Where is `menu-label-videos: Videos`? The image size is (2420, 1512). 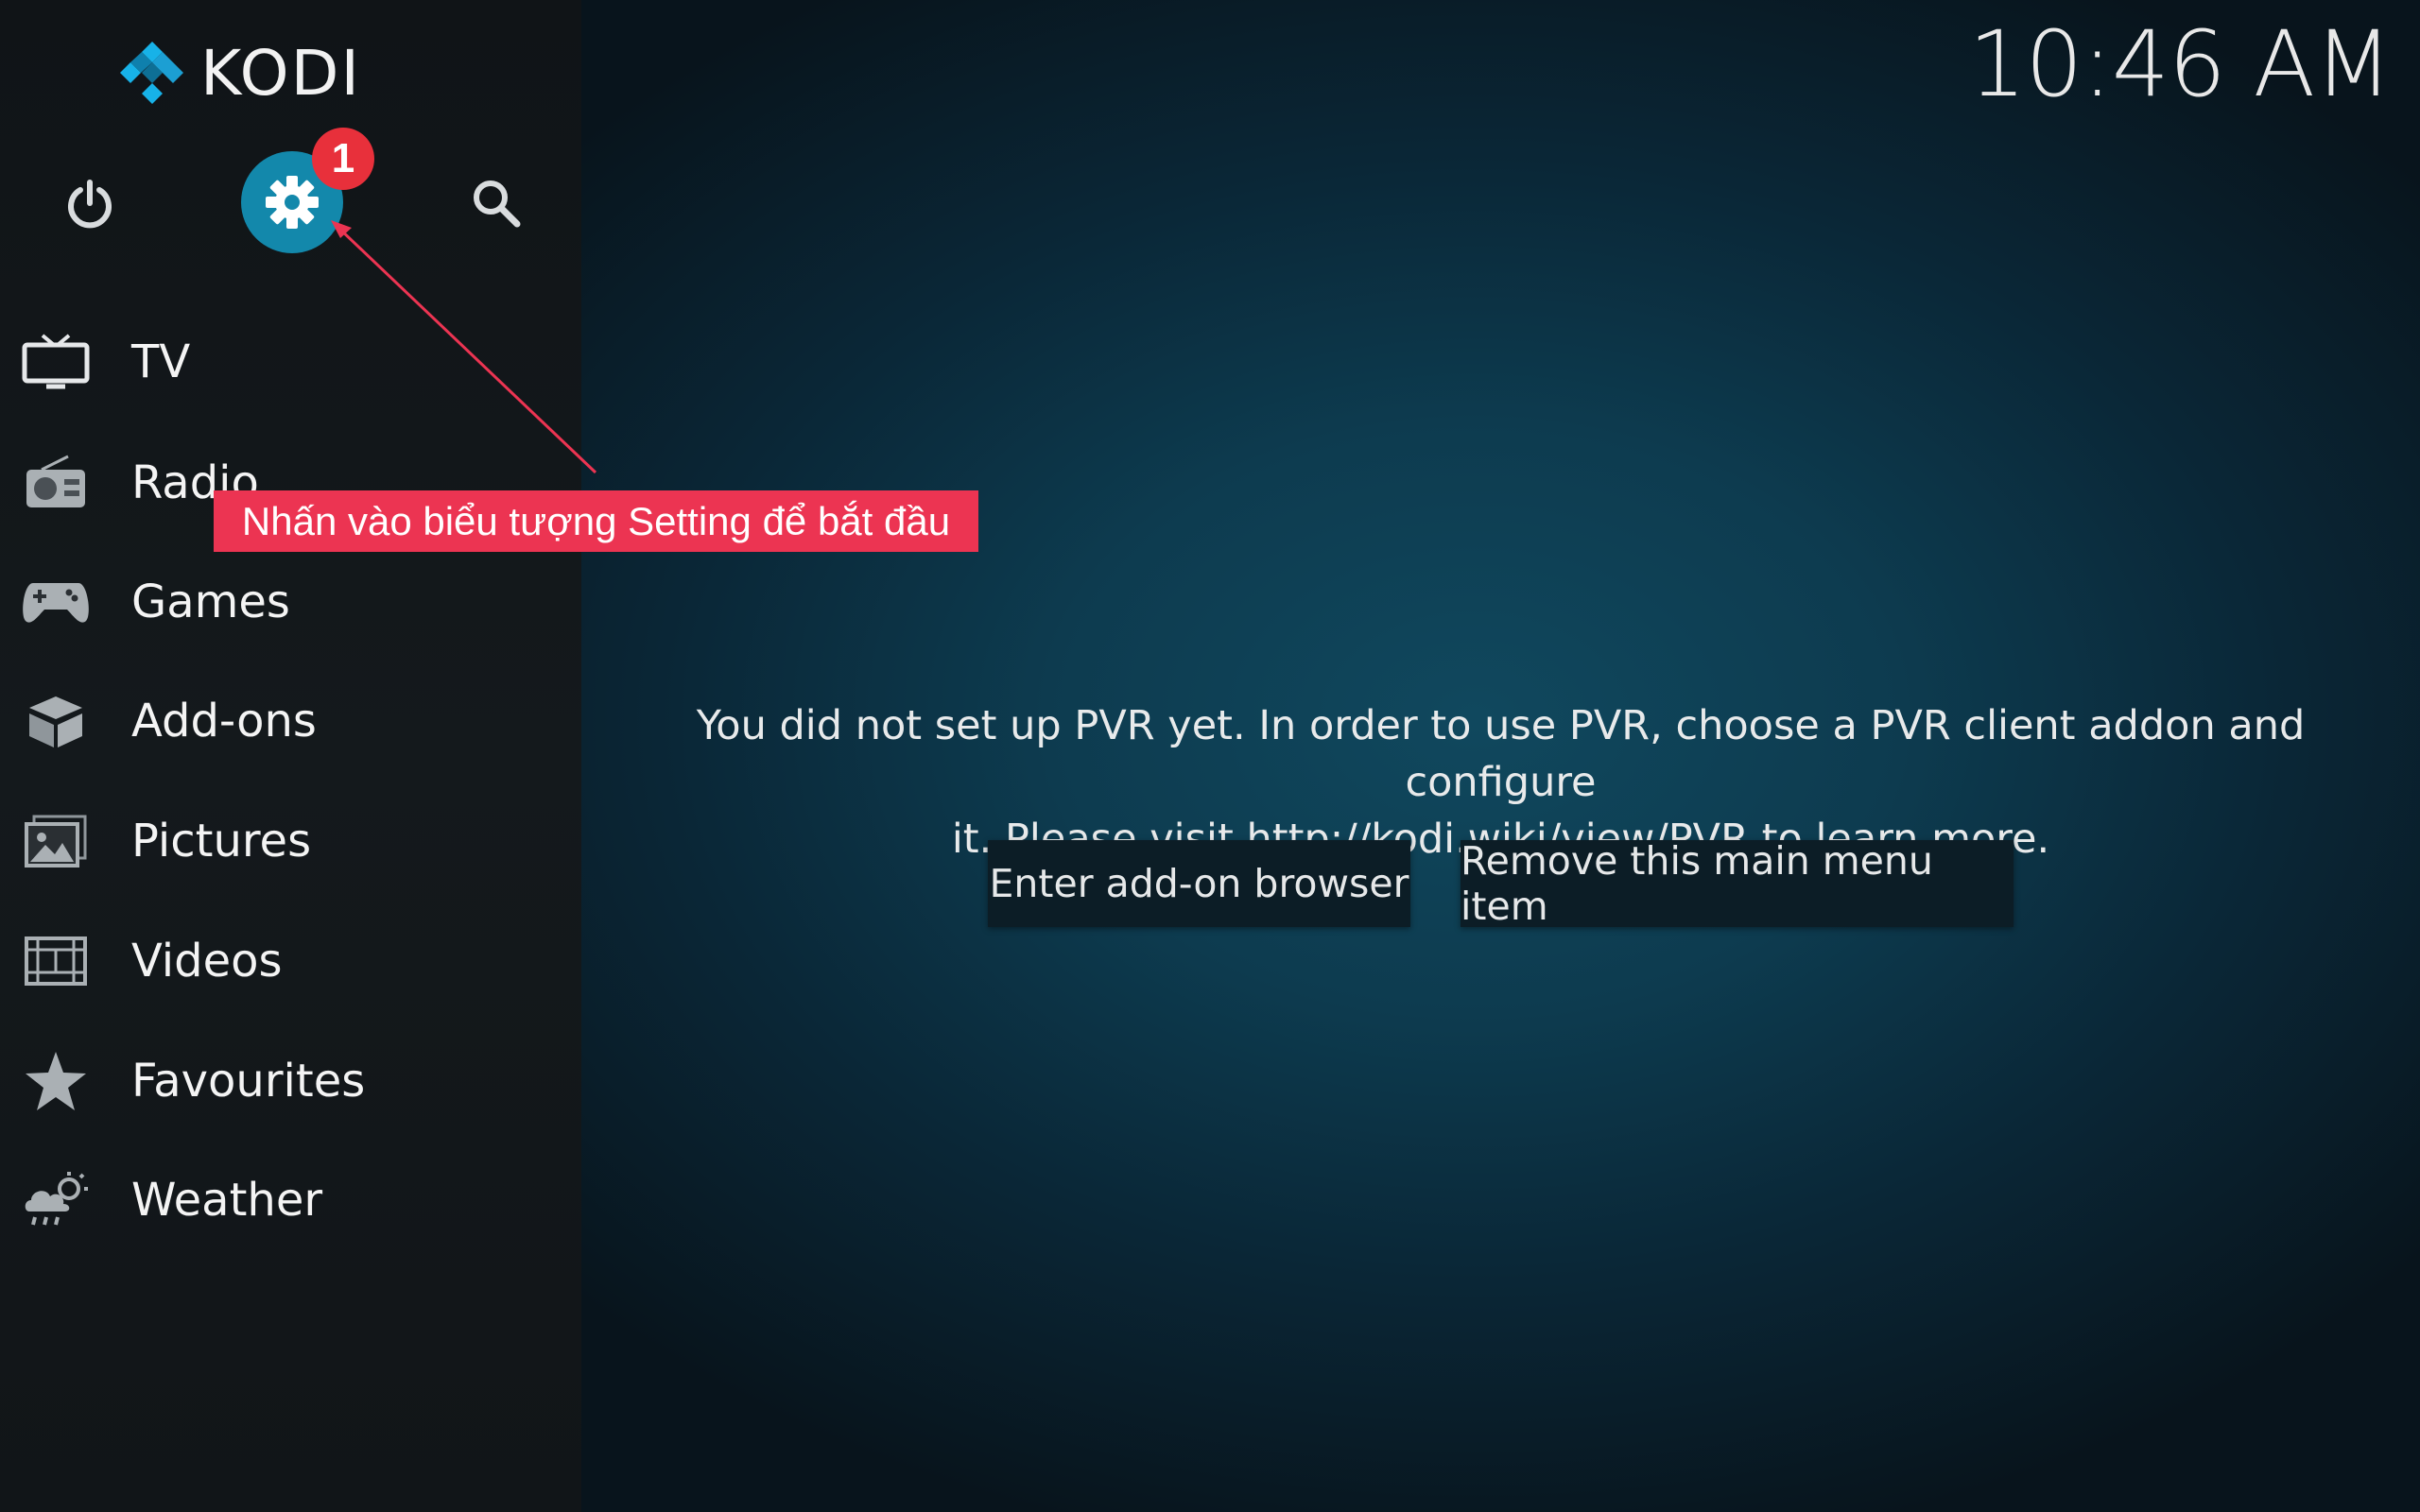 menu-label-videos: Videos is located at coordinates (207, 961).